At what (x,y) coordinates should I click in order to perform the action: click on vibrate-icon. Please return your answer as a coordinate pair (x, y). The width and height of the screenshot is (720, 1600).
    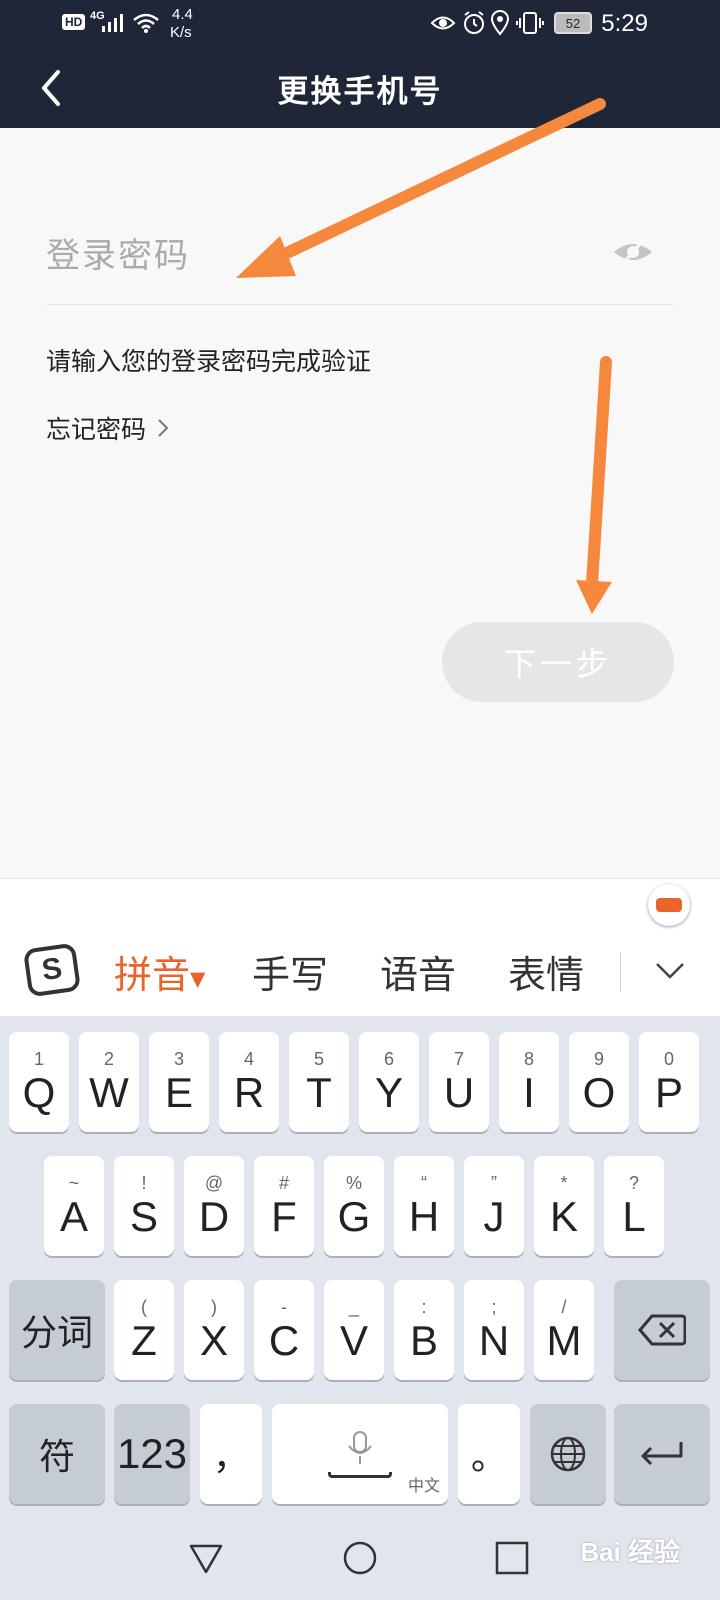
    Looking at the image, I should click on (530, 23).